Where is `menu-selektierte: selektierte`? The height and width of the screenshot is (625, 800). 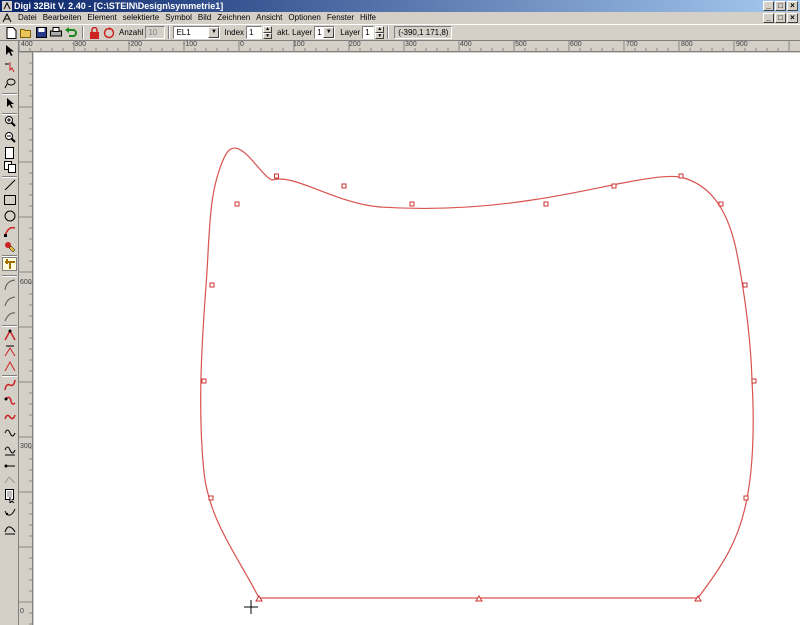 menu-selektierte: selektierte is located at coordinates (141, 18).